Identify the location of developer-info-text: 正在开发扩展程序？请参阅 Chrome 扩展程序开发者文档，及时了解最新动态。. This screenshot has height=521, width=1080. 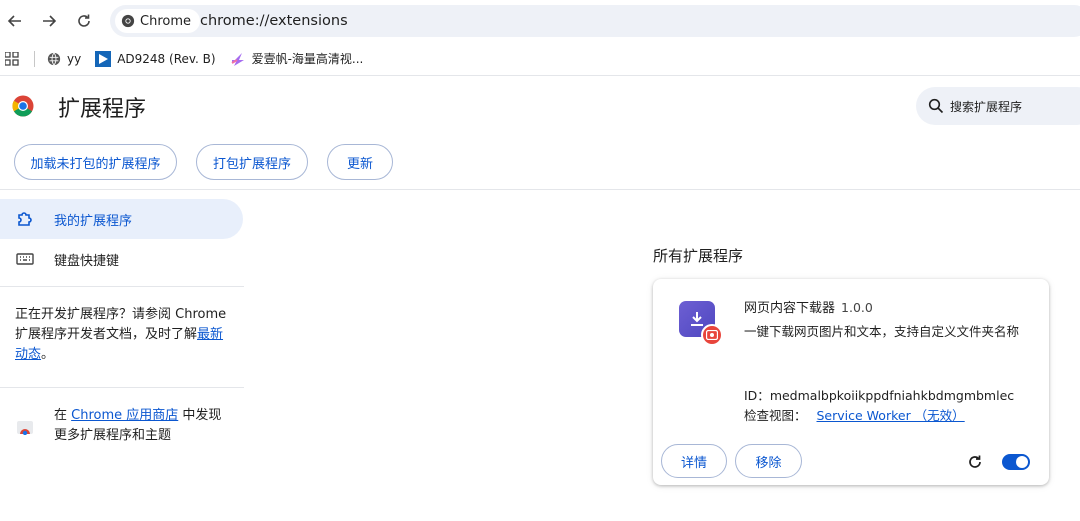
(121, 334).